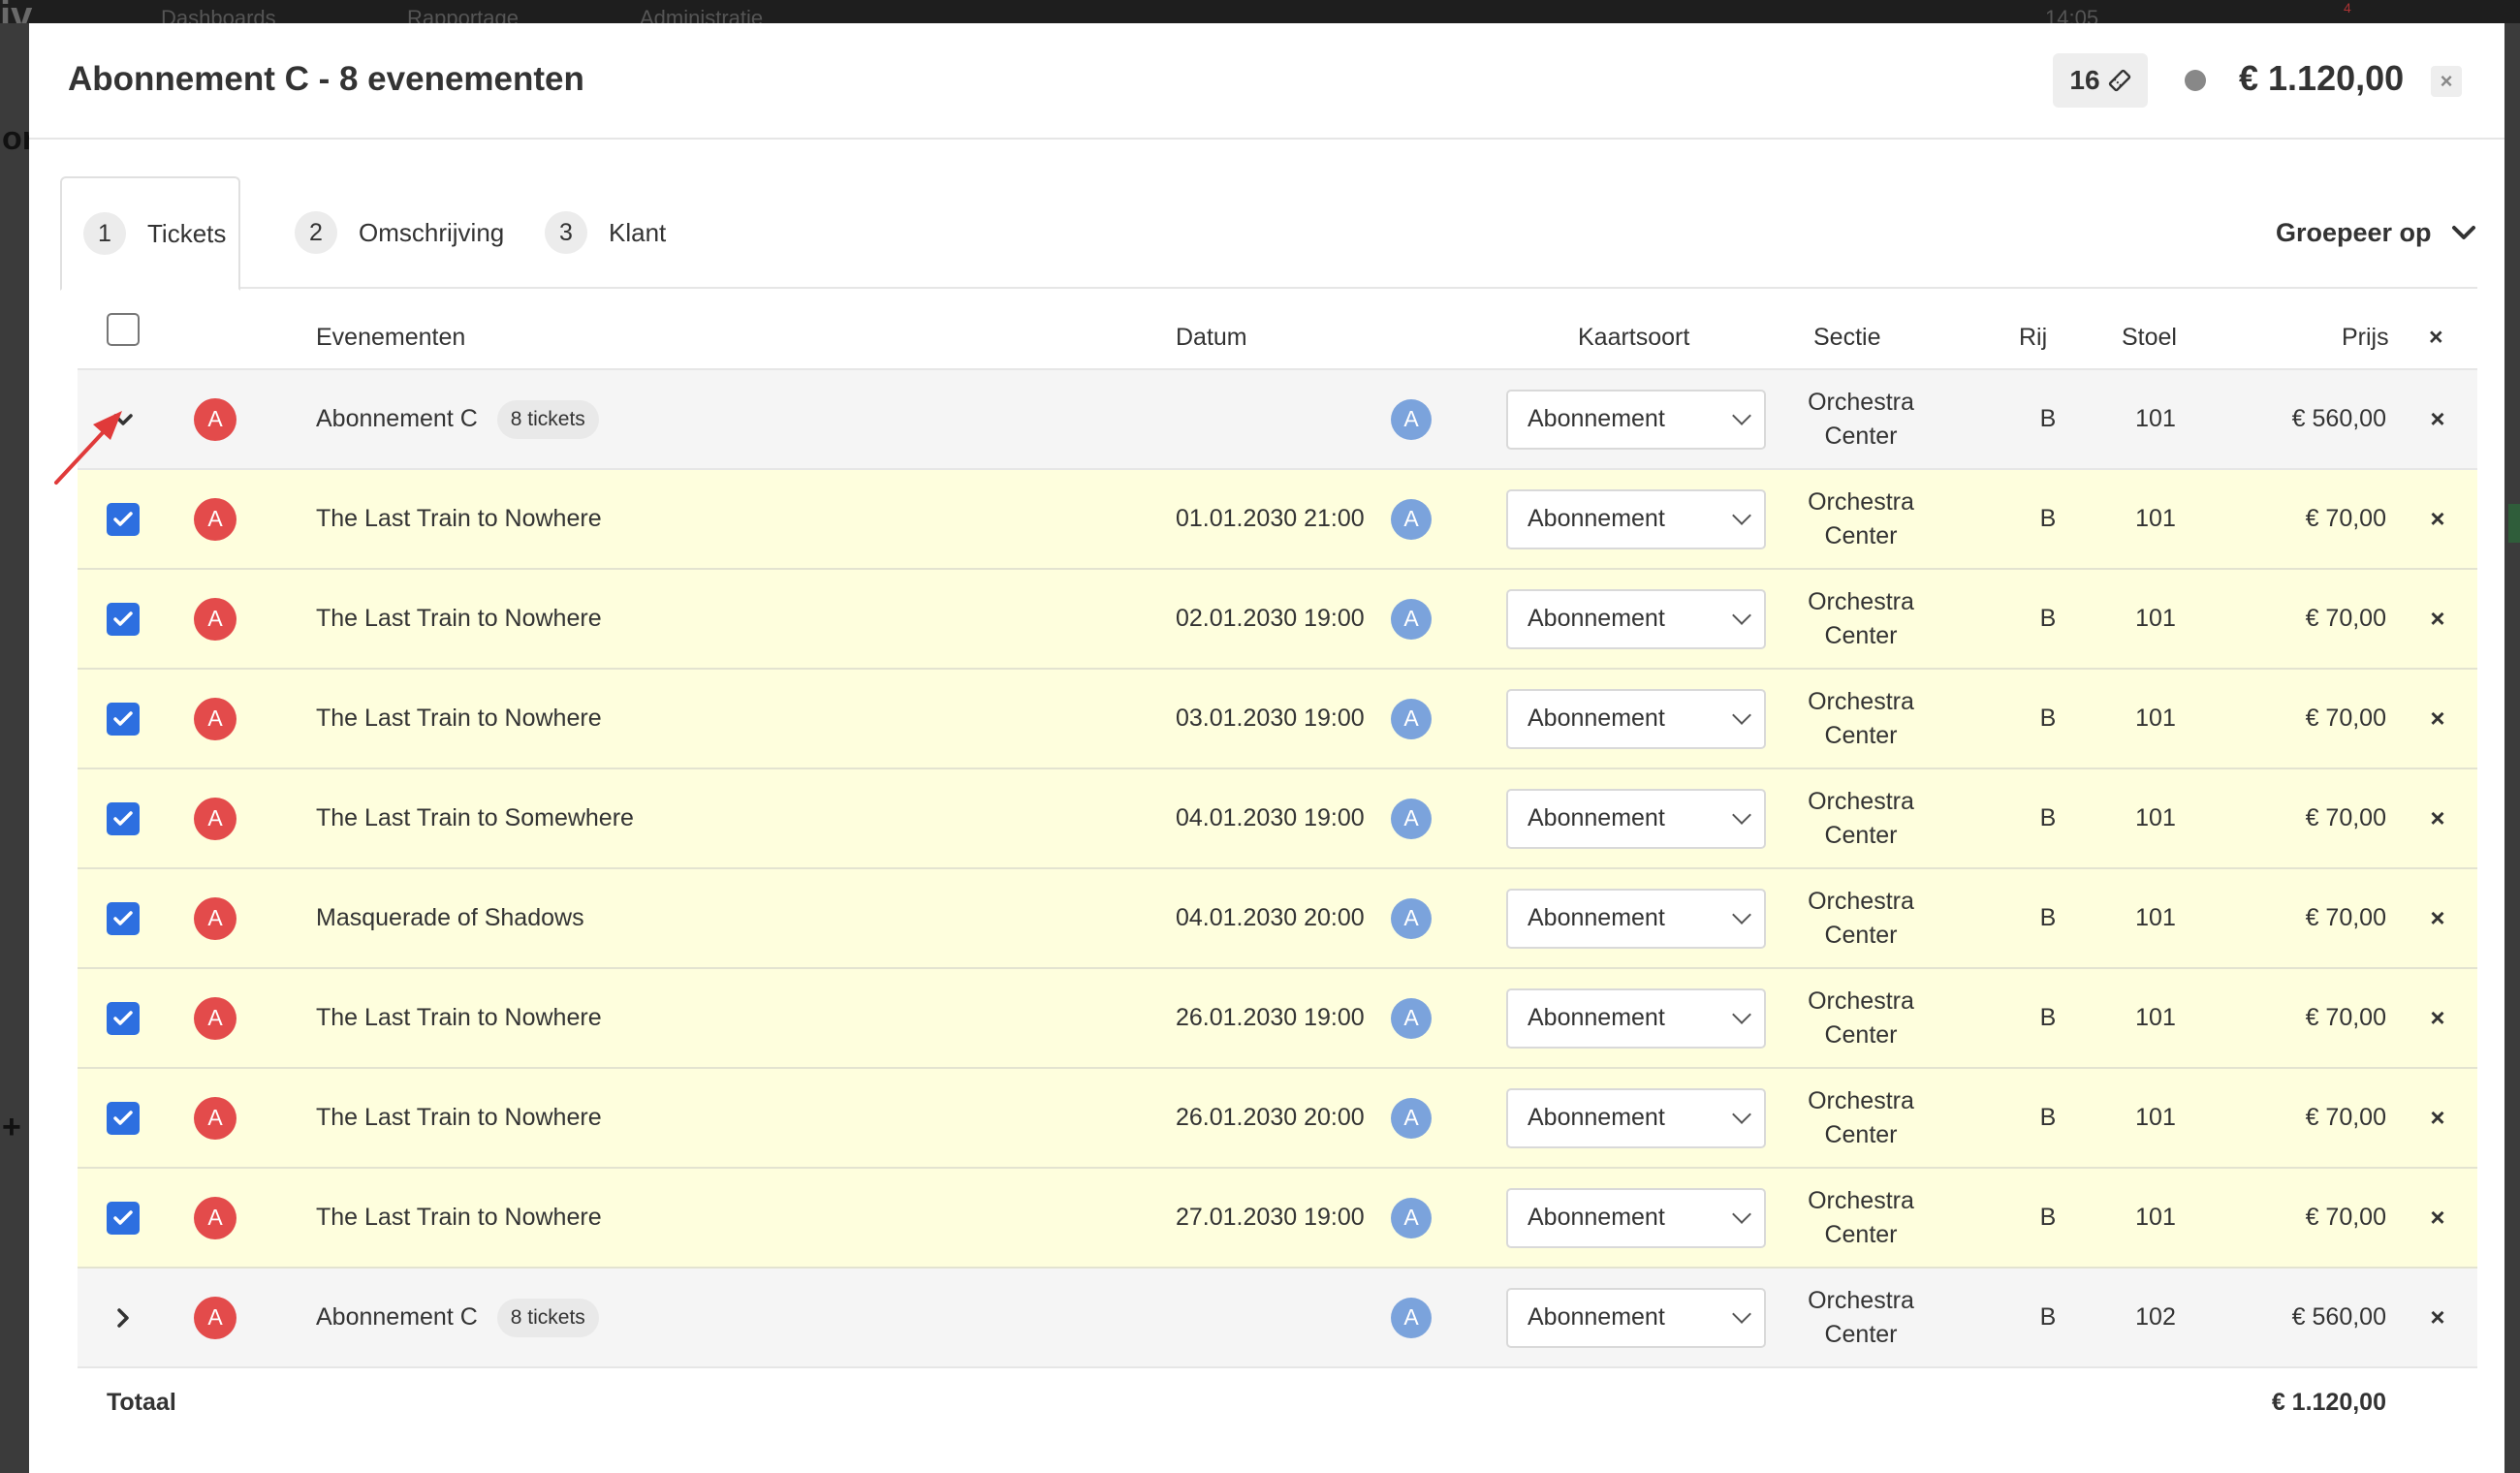  I want to click on event-date: 03.01.2030 19:00, so click(1271, 718).